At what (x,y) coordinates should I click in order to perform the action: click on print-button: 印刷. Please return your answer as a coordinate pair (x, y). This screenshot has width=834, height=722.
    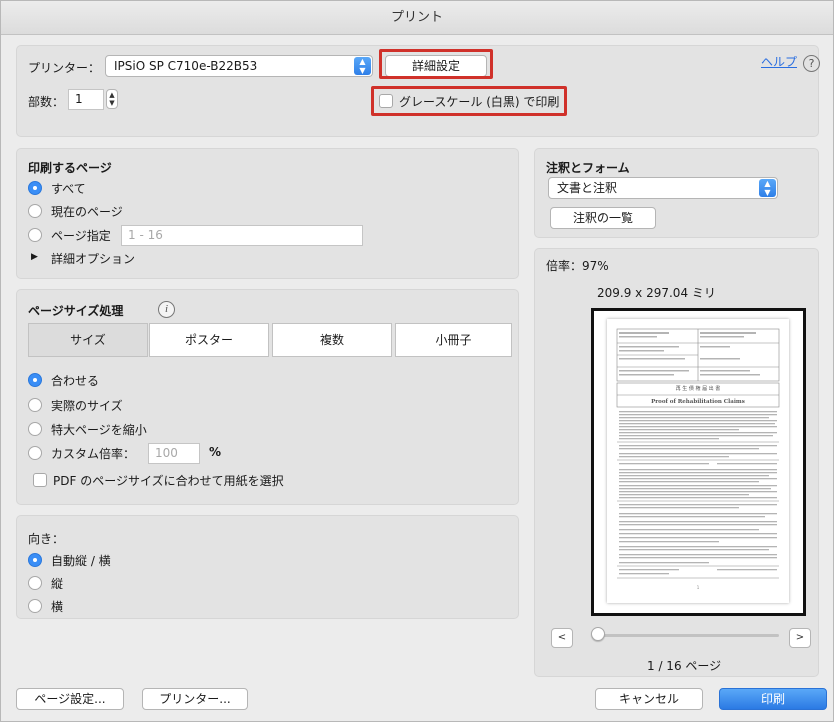
    Looking at the image, I should click on (773, 699).